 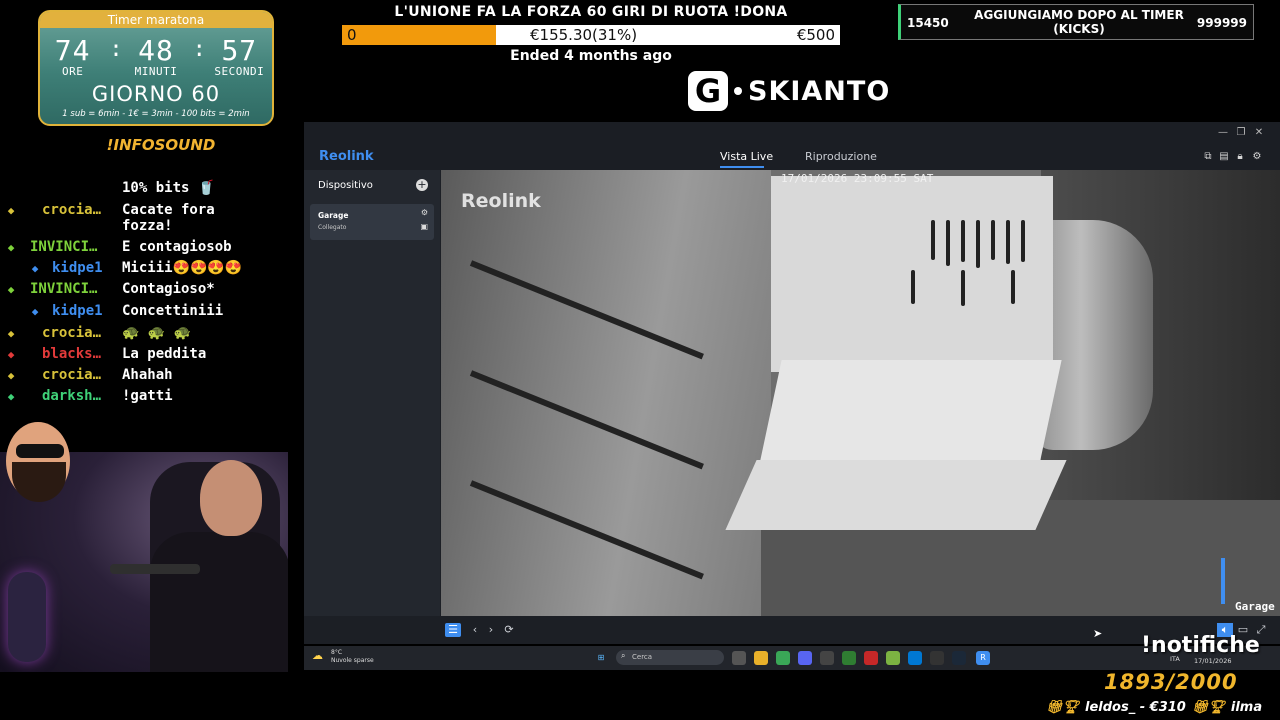 I want to click on start-icon: ⊞, so click(x=601, y=658).